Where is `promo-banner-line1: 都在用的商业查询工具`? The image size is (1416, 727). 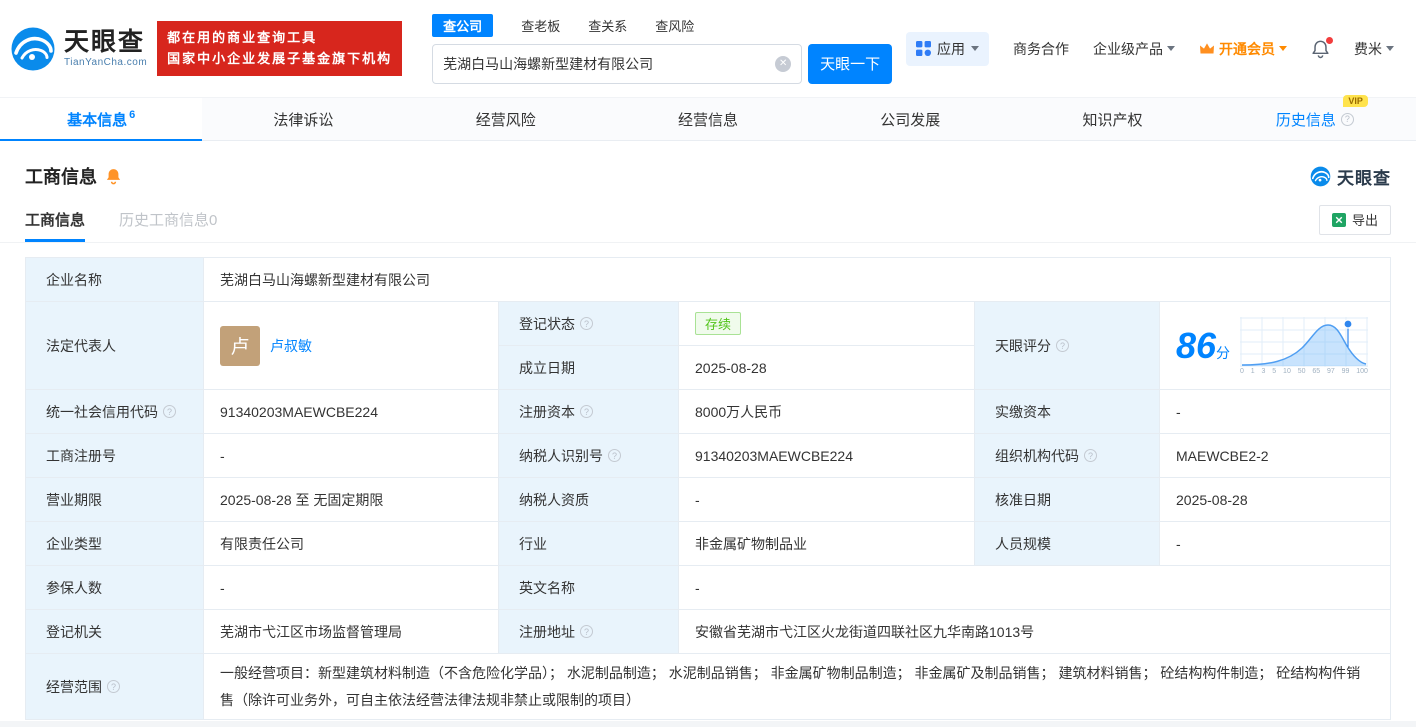 promo-banner-line1: 都在用的商业查询工具 is located at coordinates (242, 38).